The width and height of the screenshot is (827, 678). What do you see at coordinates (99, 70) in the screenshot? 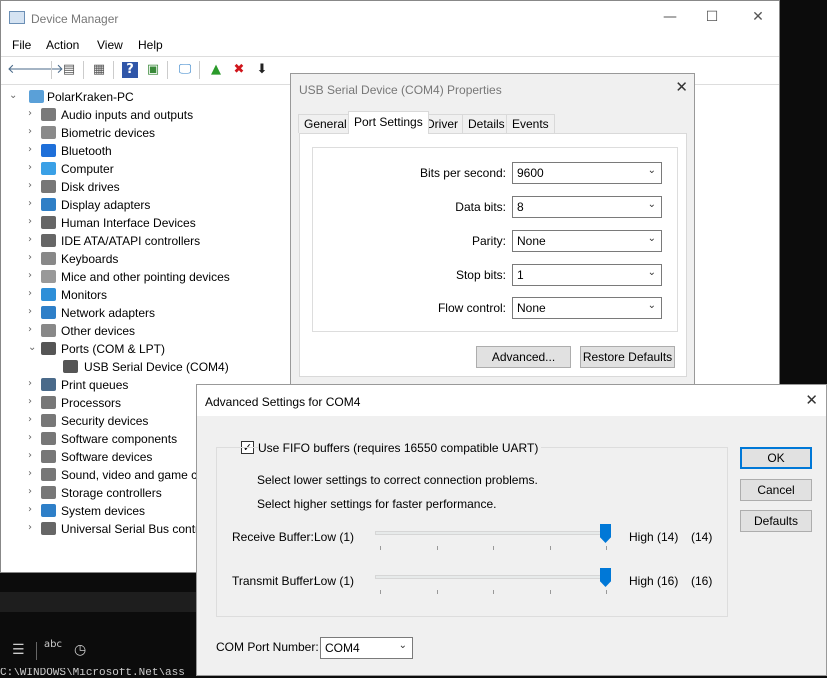
I see `properties-icon: ▦` at bounding box center [99, 70].